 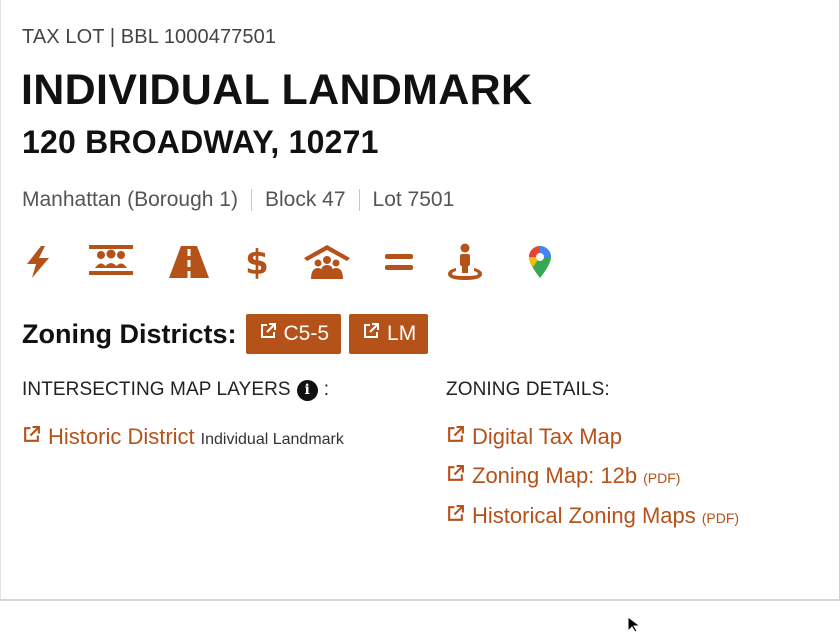 I want to click on housing-icon, so click(x=327, y=262).